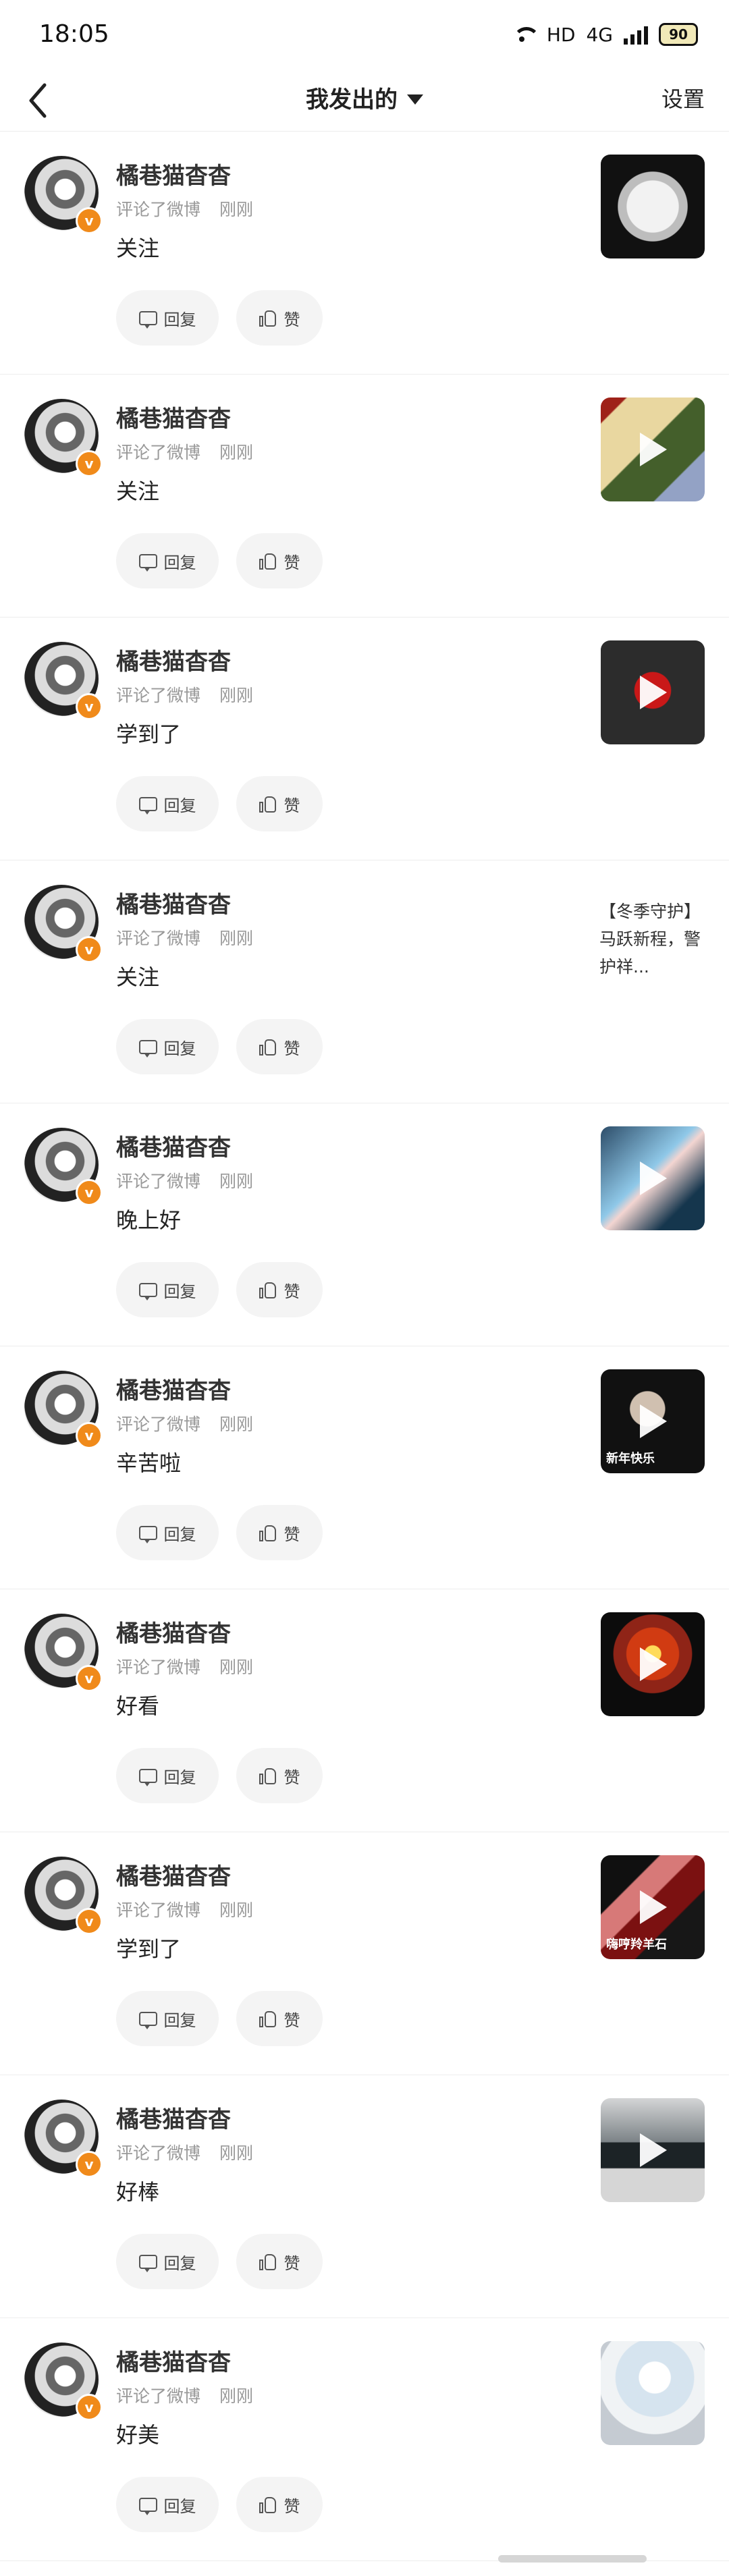 Image resolution: width=729 pixels, height=2576 pixels. What do you see at coordinates (138, 2435) in the screenshot?
I see `comment-text: 好美` at bounding box center [138, 2435].